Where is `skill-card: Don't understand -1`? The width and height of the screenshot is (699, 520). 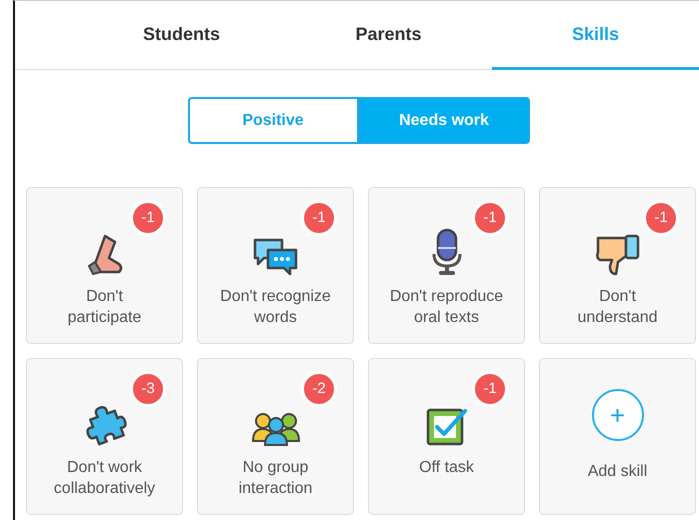 skill-card: Don't understand -1 is located at coordinates (617, 265).